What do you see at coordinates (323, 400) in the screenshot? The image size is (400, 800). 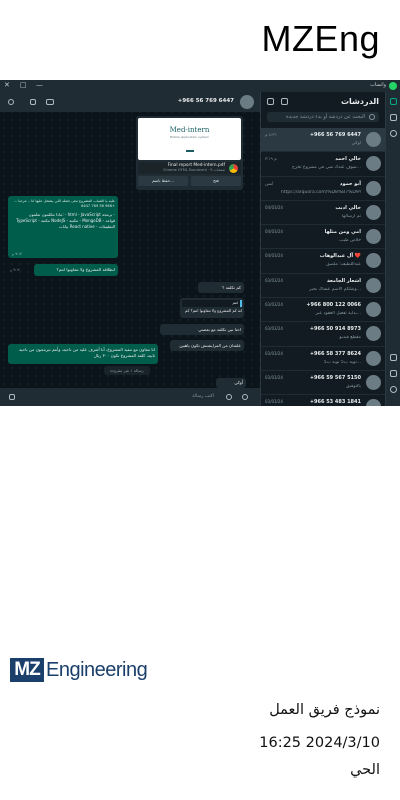 I see `chat-list-item: +966 53 483 1841 03/03/24` at bounding box center [323, 400].